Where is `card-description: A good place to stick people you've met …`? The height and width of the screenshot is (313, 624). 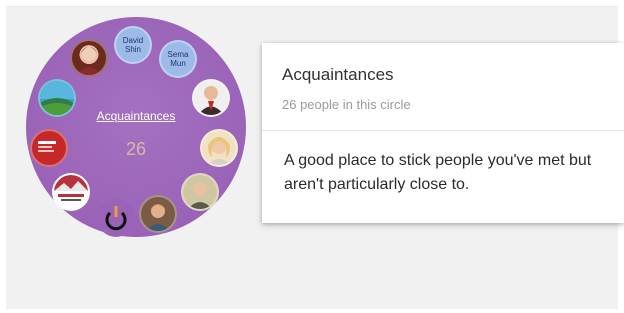 card-description: A good place to stick people you've met … is located at coordinates (438, 172).